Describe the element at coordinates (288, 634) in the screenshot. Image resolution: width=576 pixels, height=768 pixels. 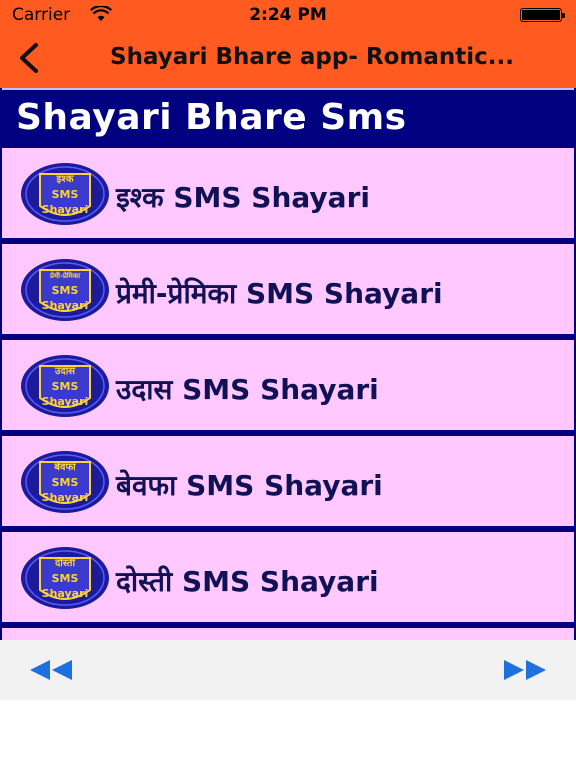
I see `list-item-partial` at that location.